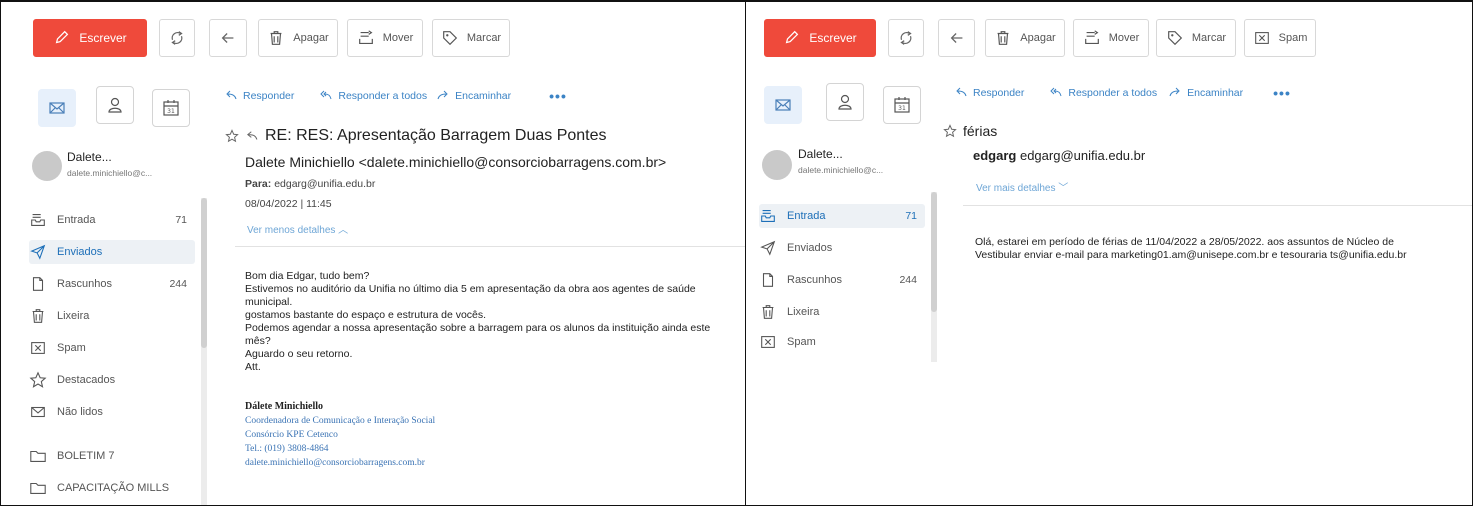 The height and width of the screenshot is (506, 1473). Describe the element at coordinates (287, 449) in the screenshot. I see `signature-phone: Tel.: (019) 3808-4864` at that location.